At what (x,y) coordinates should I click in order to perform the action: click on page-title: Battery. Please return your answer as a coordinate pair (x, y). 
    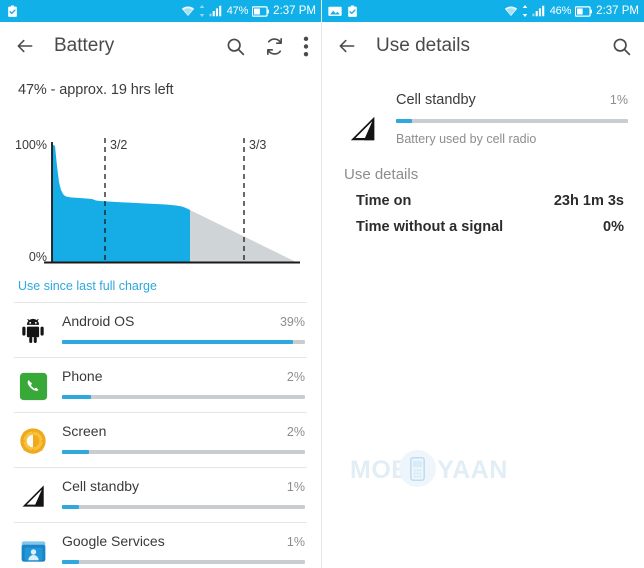
    Looking at the image, I should click on (84, 45).